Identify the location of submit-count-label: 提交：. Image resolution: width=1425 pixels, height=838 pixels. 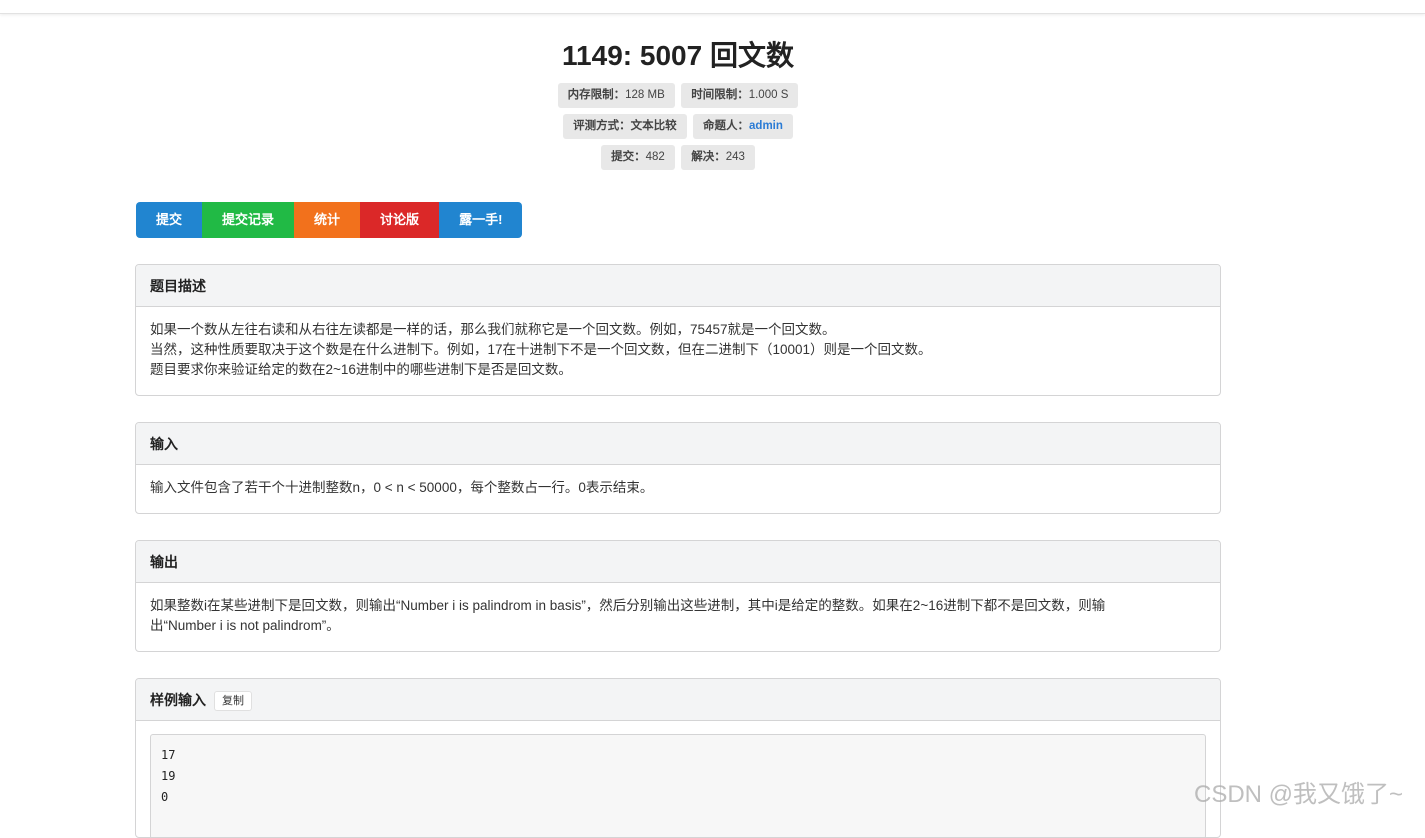
(628, 157).